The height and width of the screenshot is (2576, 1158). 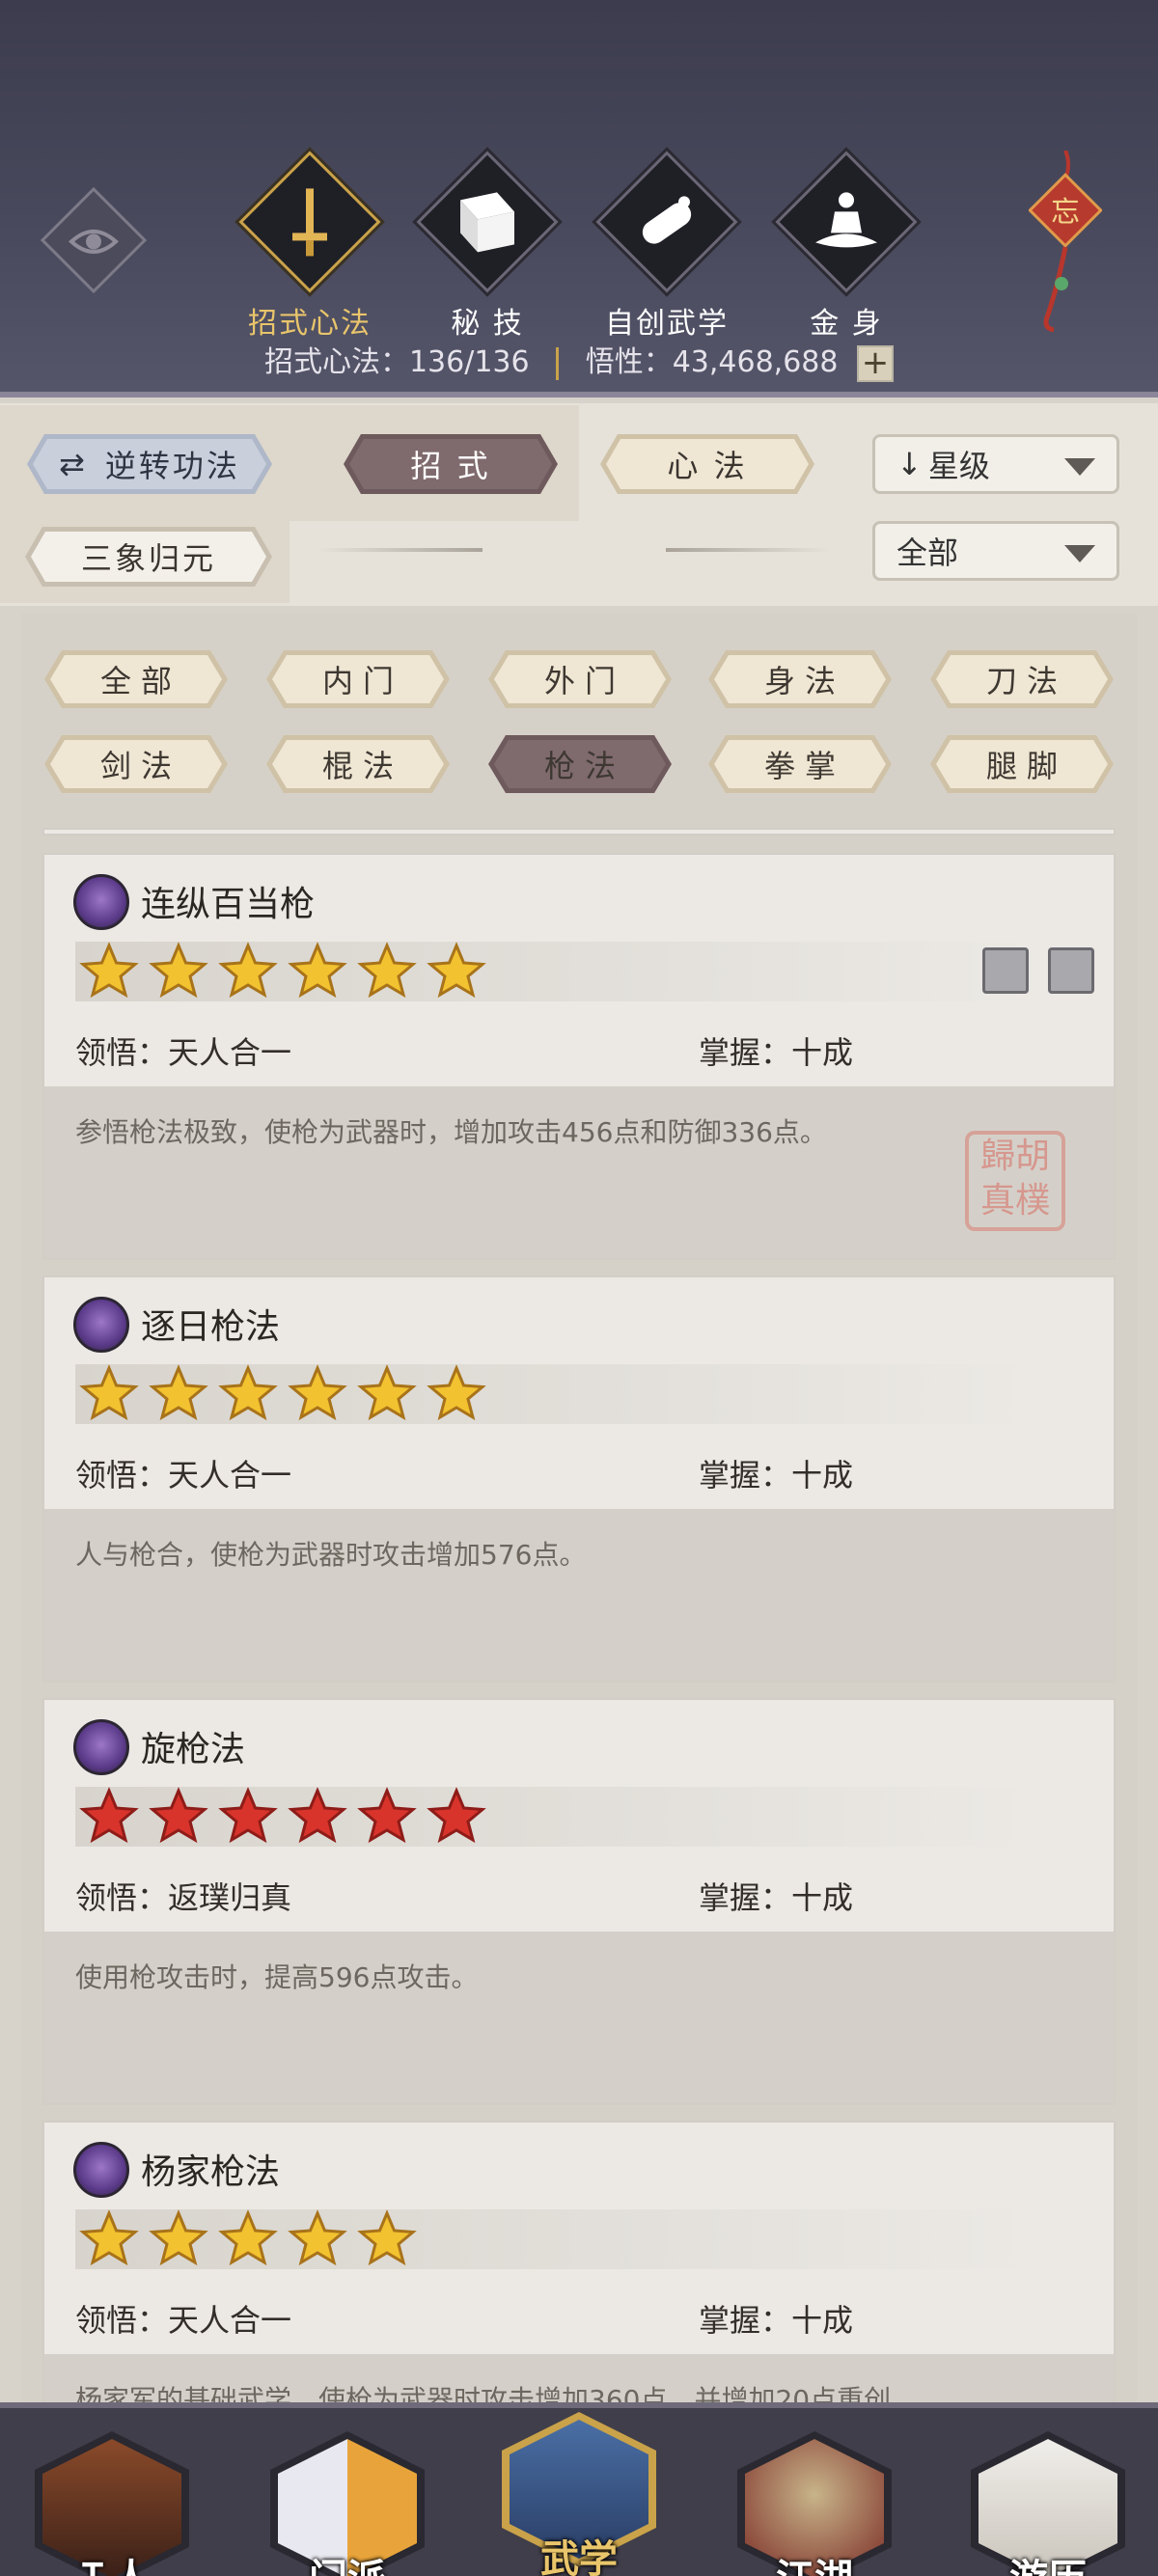 I want to click on tab-secret-skills: 秘 技, so click(x=487, y=247).